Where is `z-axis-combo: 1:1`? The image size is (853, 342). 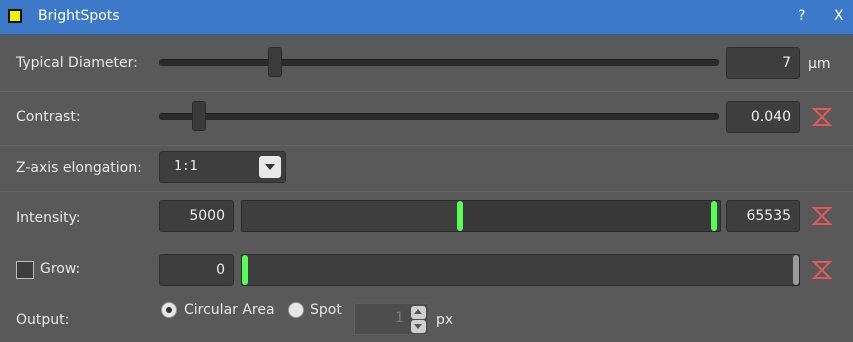 z-axis-combo: 1:1 is located at coordinates (222, 167).